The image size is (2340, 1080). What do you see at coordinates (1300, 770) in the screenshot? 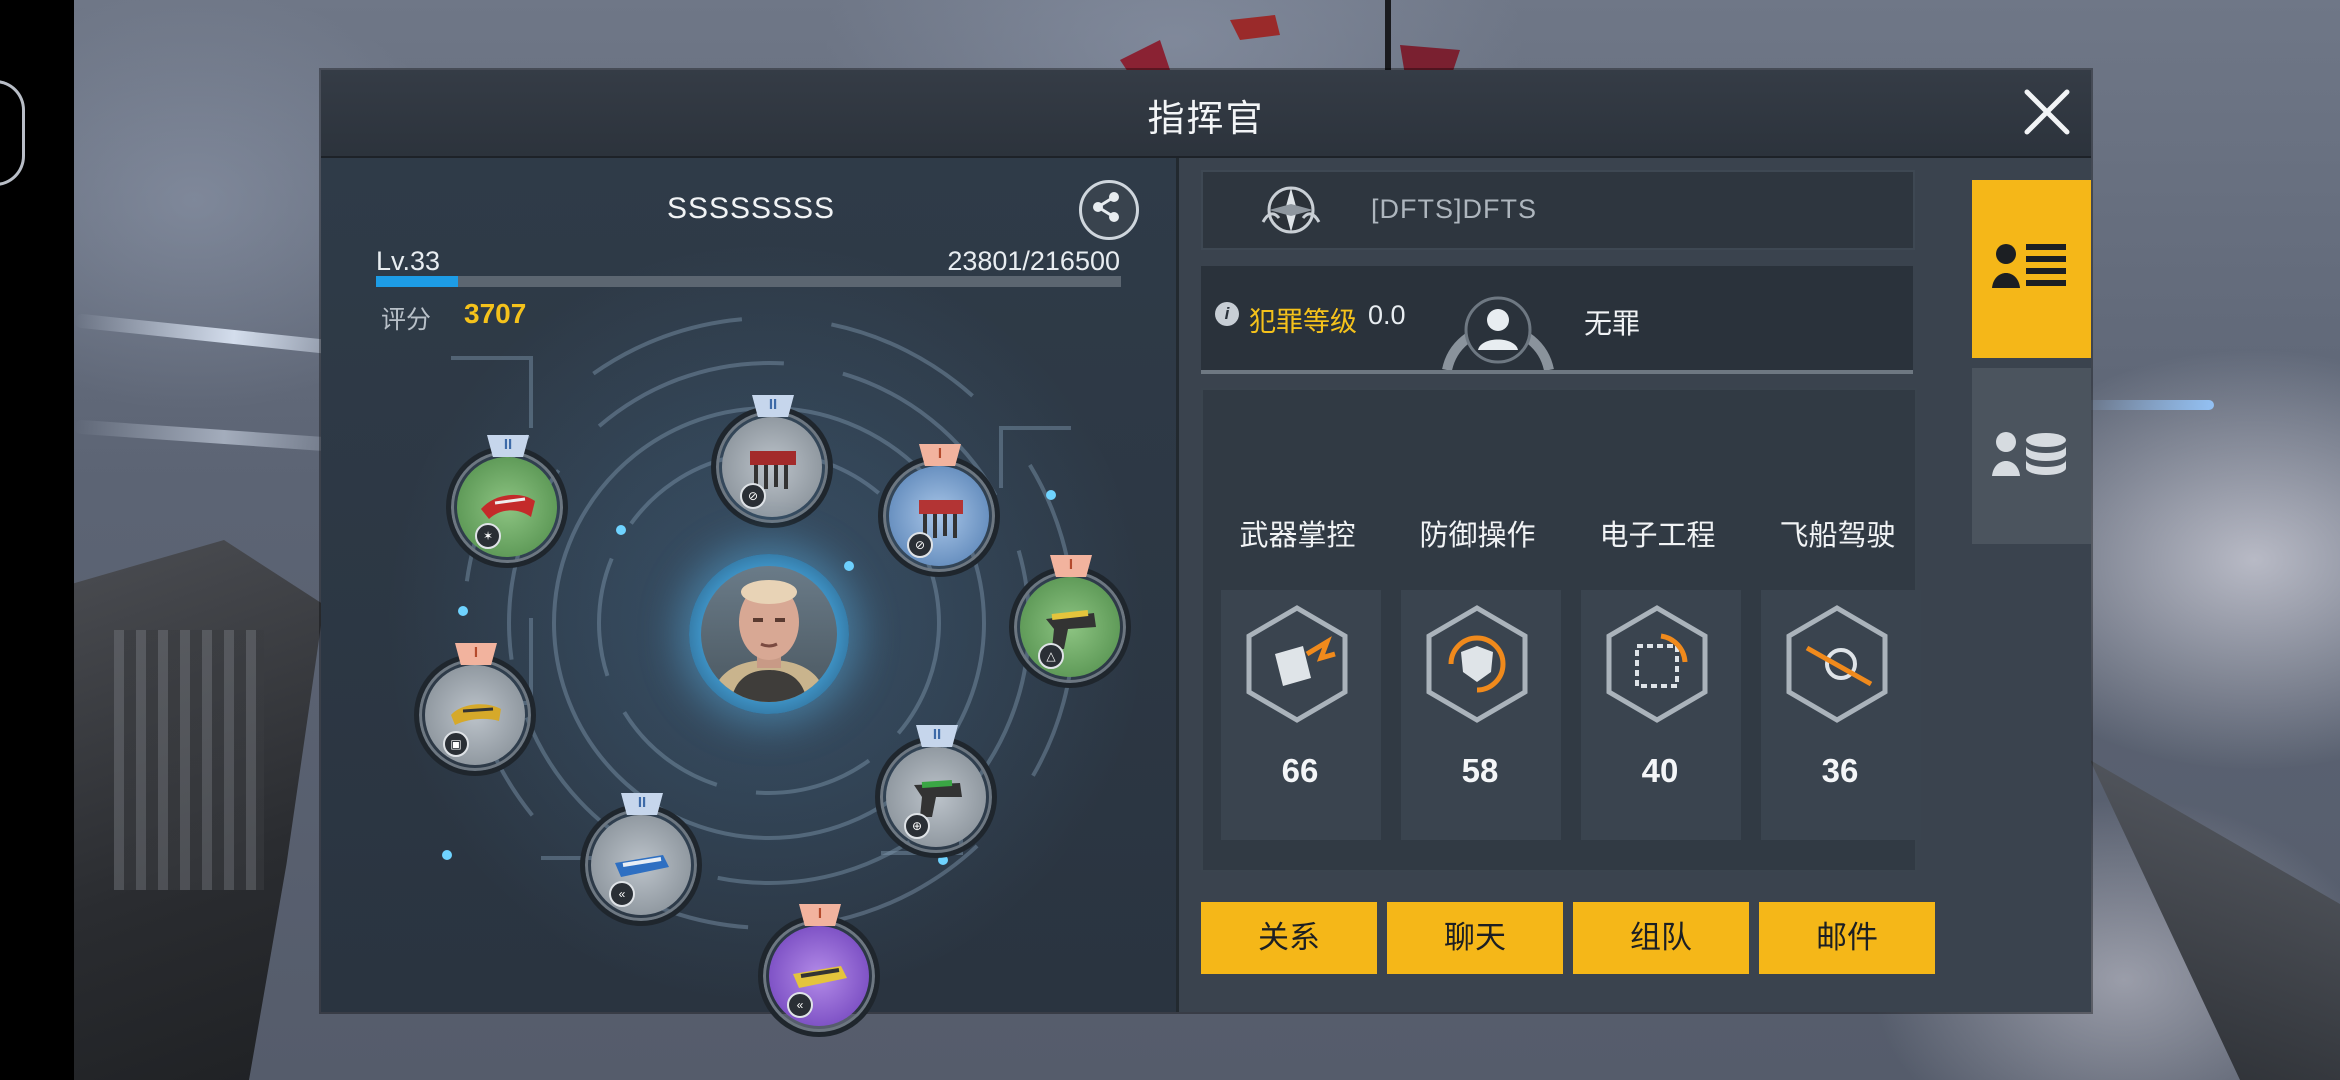
I see `skill-value: 66` at bounding box center [1300, 770].